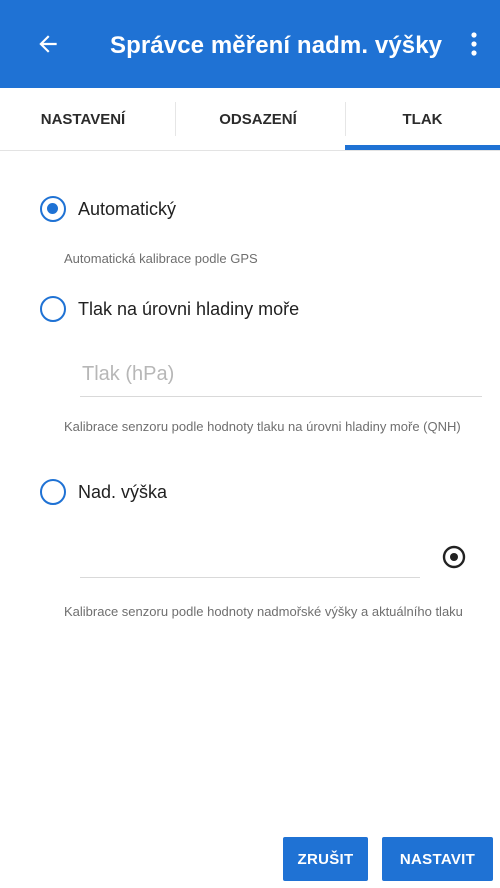 The image size is (500, 888). I want to click on pressure-input: Tlak (hPa), so click(128, 374).